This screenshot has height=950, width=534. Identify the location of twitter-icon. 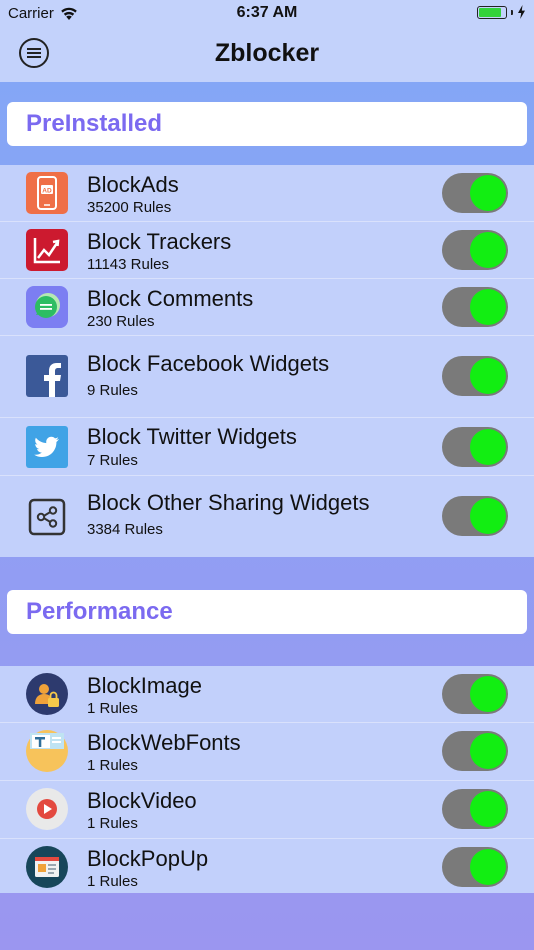
(47, 447).